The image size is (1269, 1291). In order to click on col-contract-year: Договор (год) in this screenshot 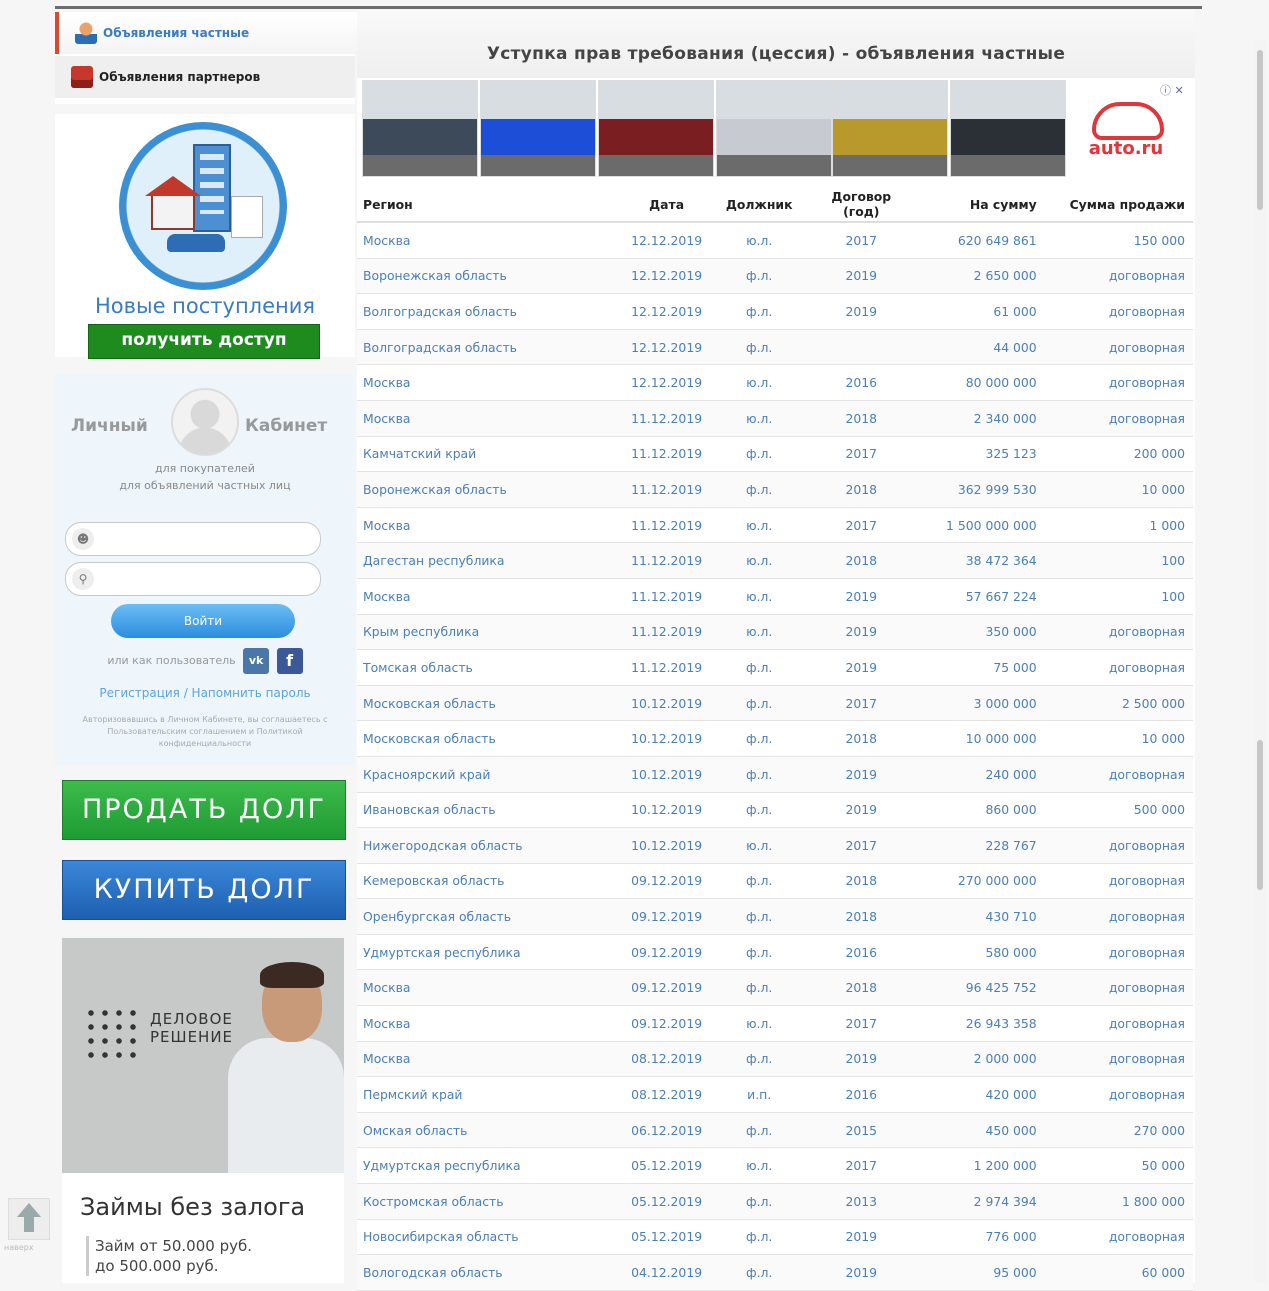, I will do `click(861, 205)`.